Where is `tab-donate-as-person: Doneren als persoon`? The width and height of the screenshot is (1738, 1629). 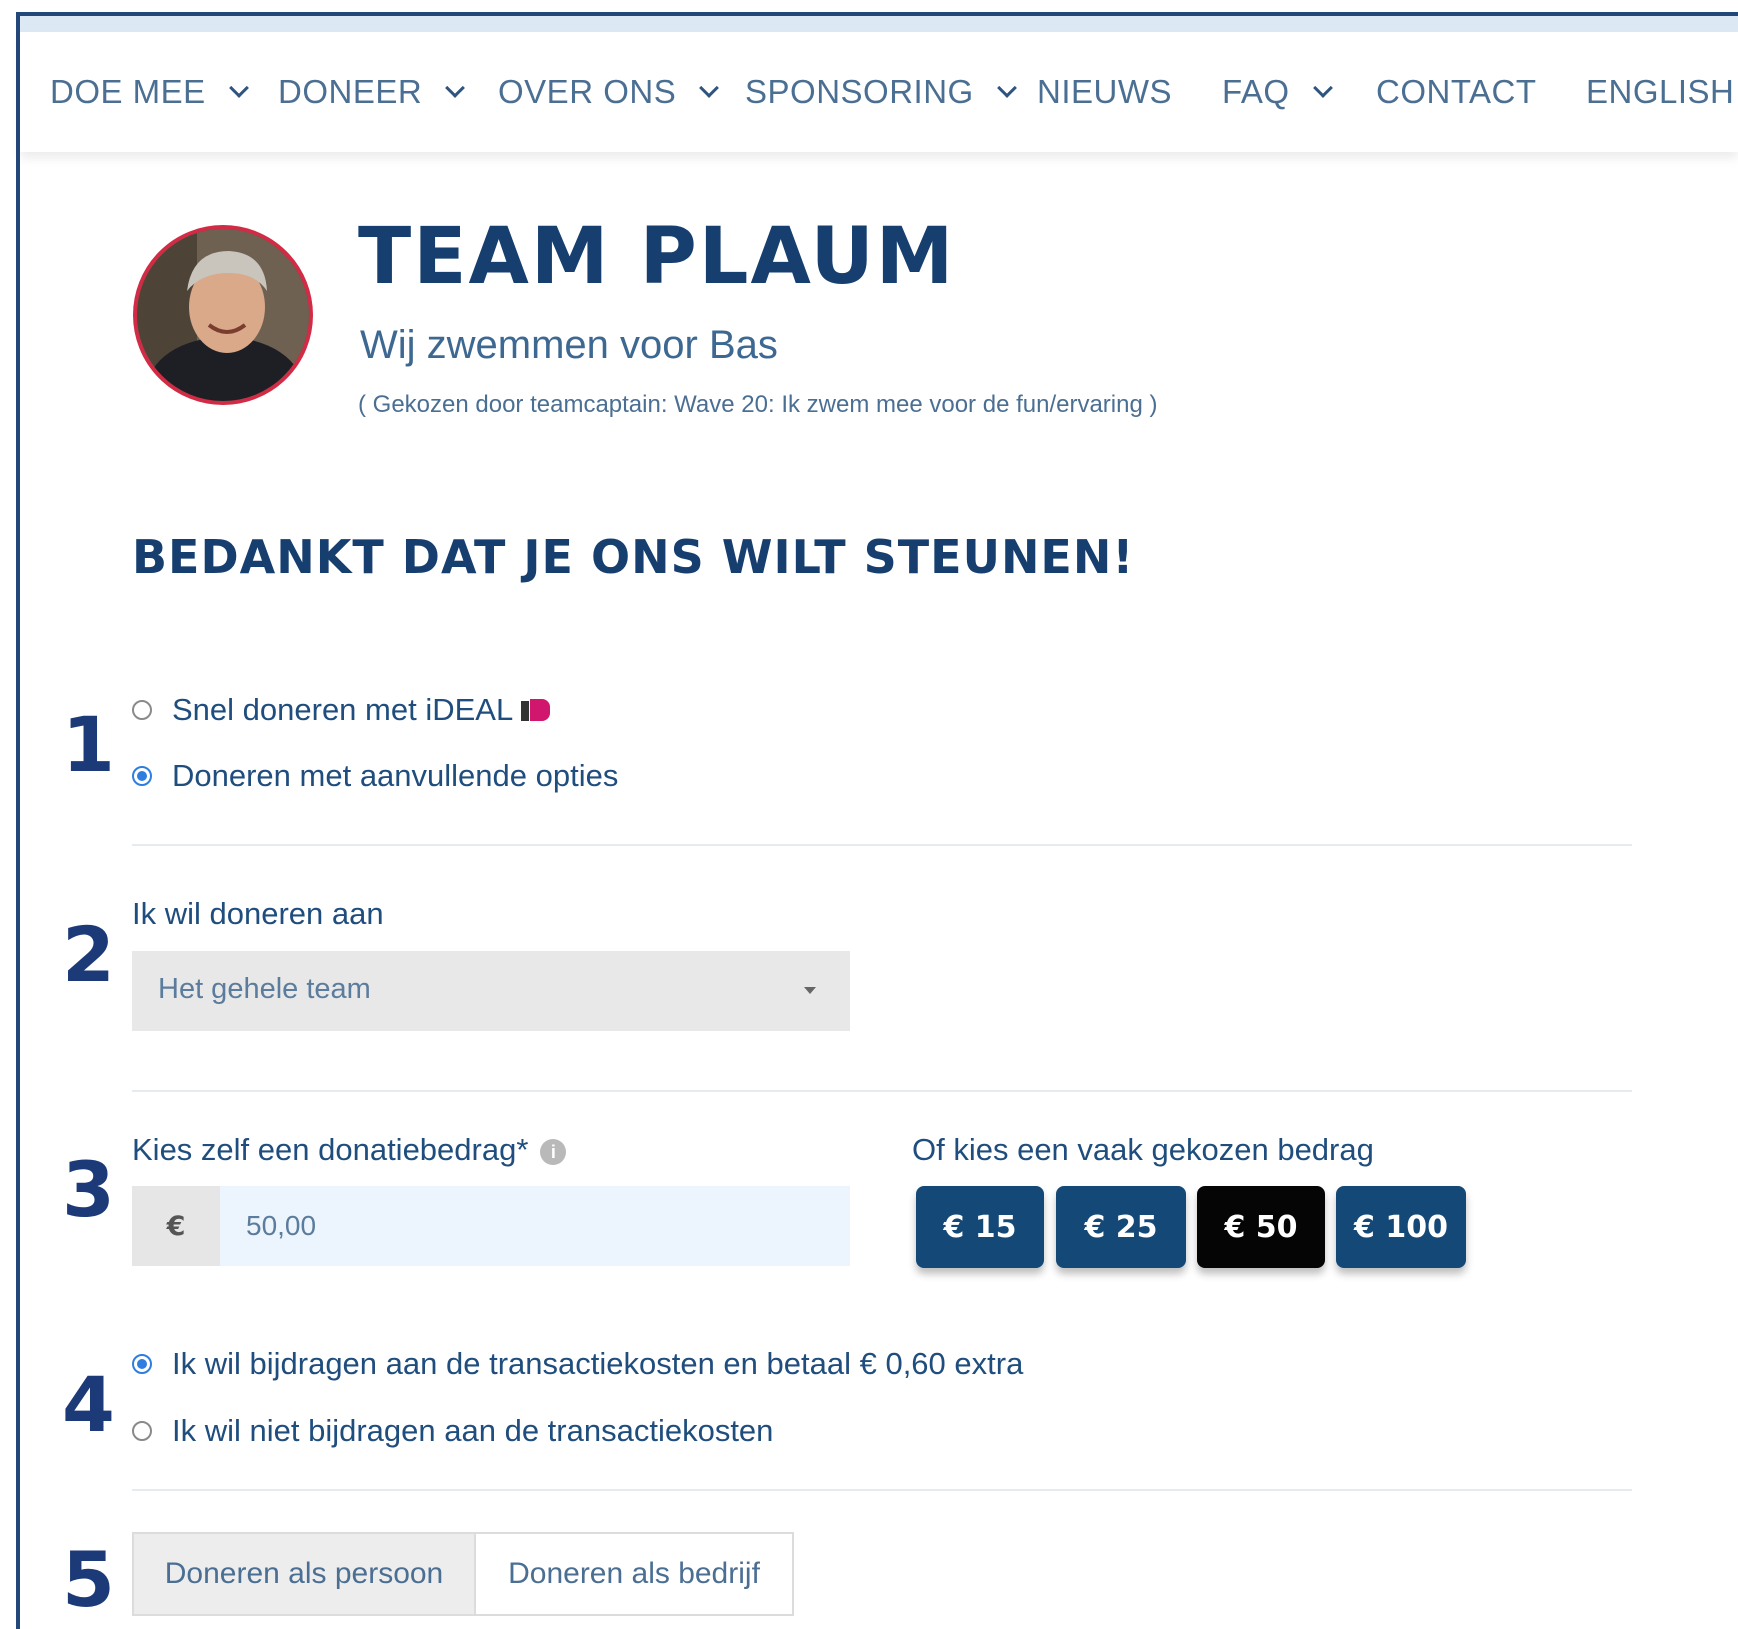 tab-donate-as-person: Doneren als persoon is located at coordinates (304, 1574).